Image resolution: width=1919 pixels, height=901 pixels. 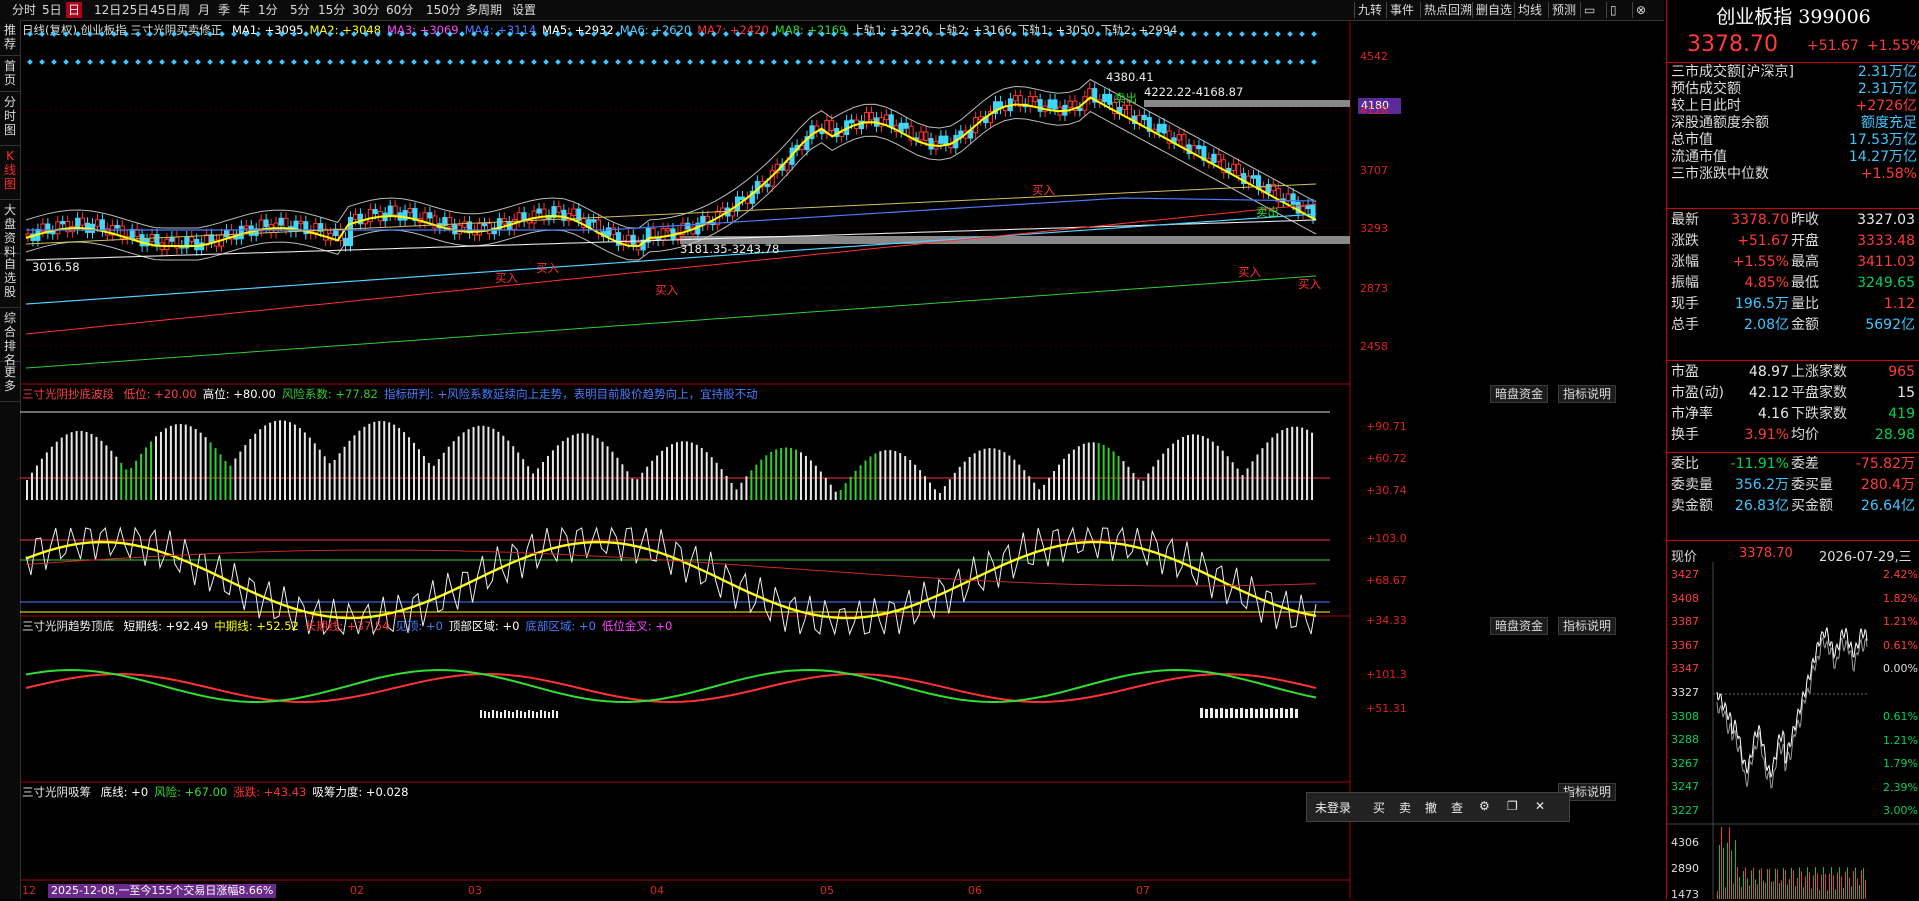 What do you see at coordinates (1685, 842) in the screenshot?
I see `mini-volume-tick: 4306` at bounding box center [1685, 842].